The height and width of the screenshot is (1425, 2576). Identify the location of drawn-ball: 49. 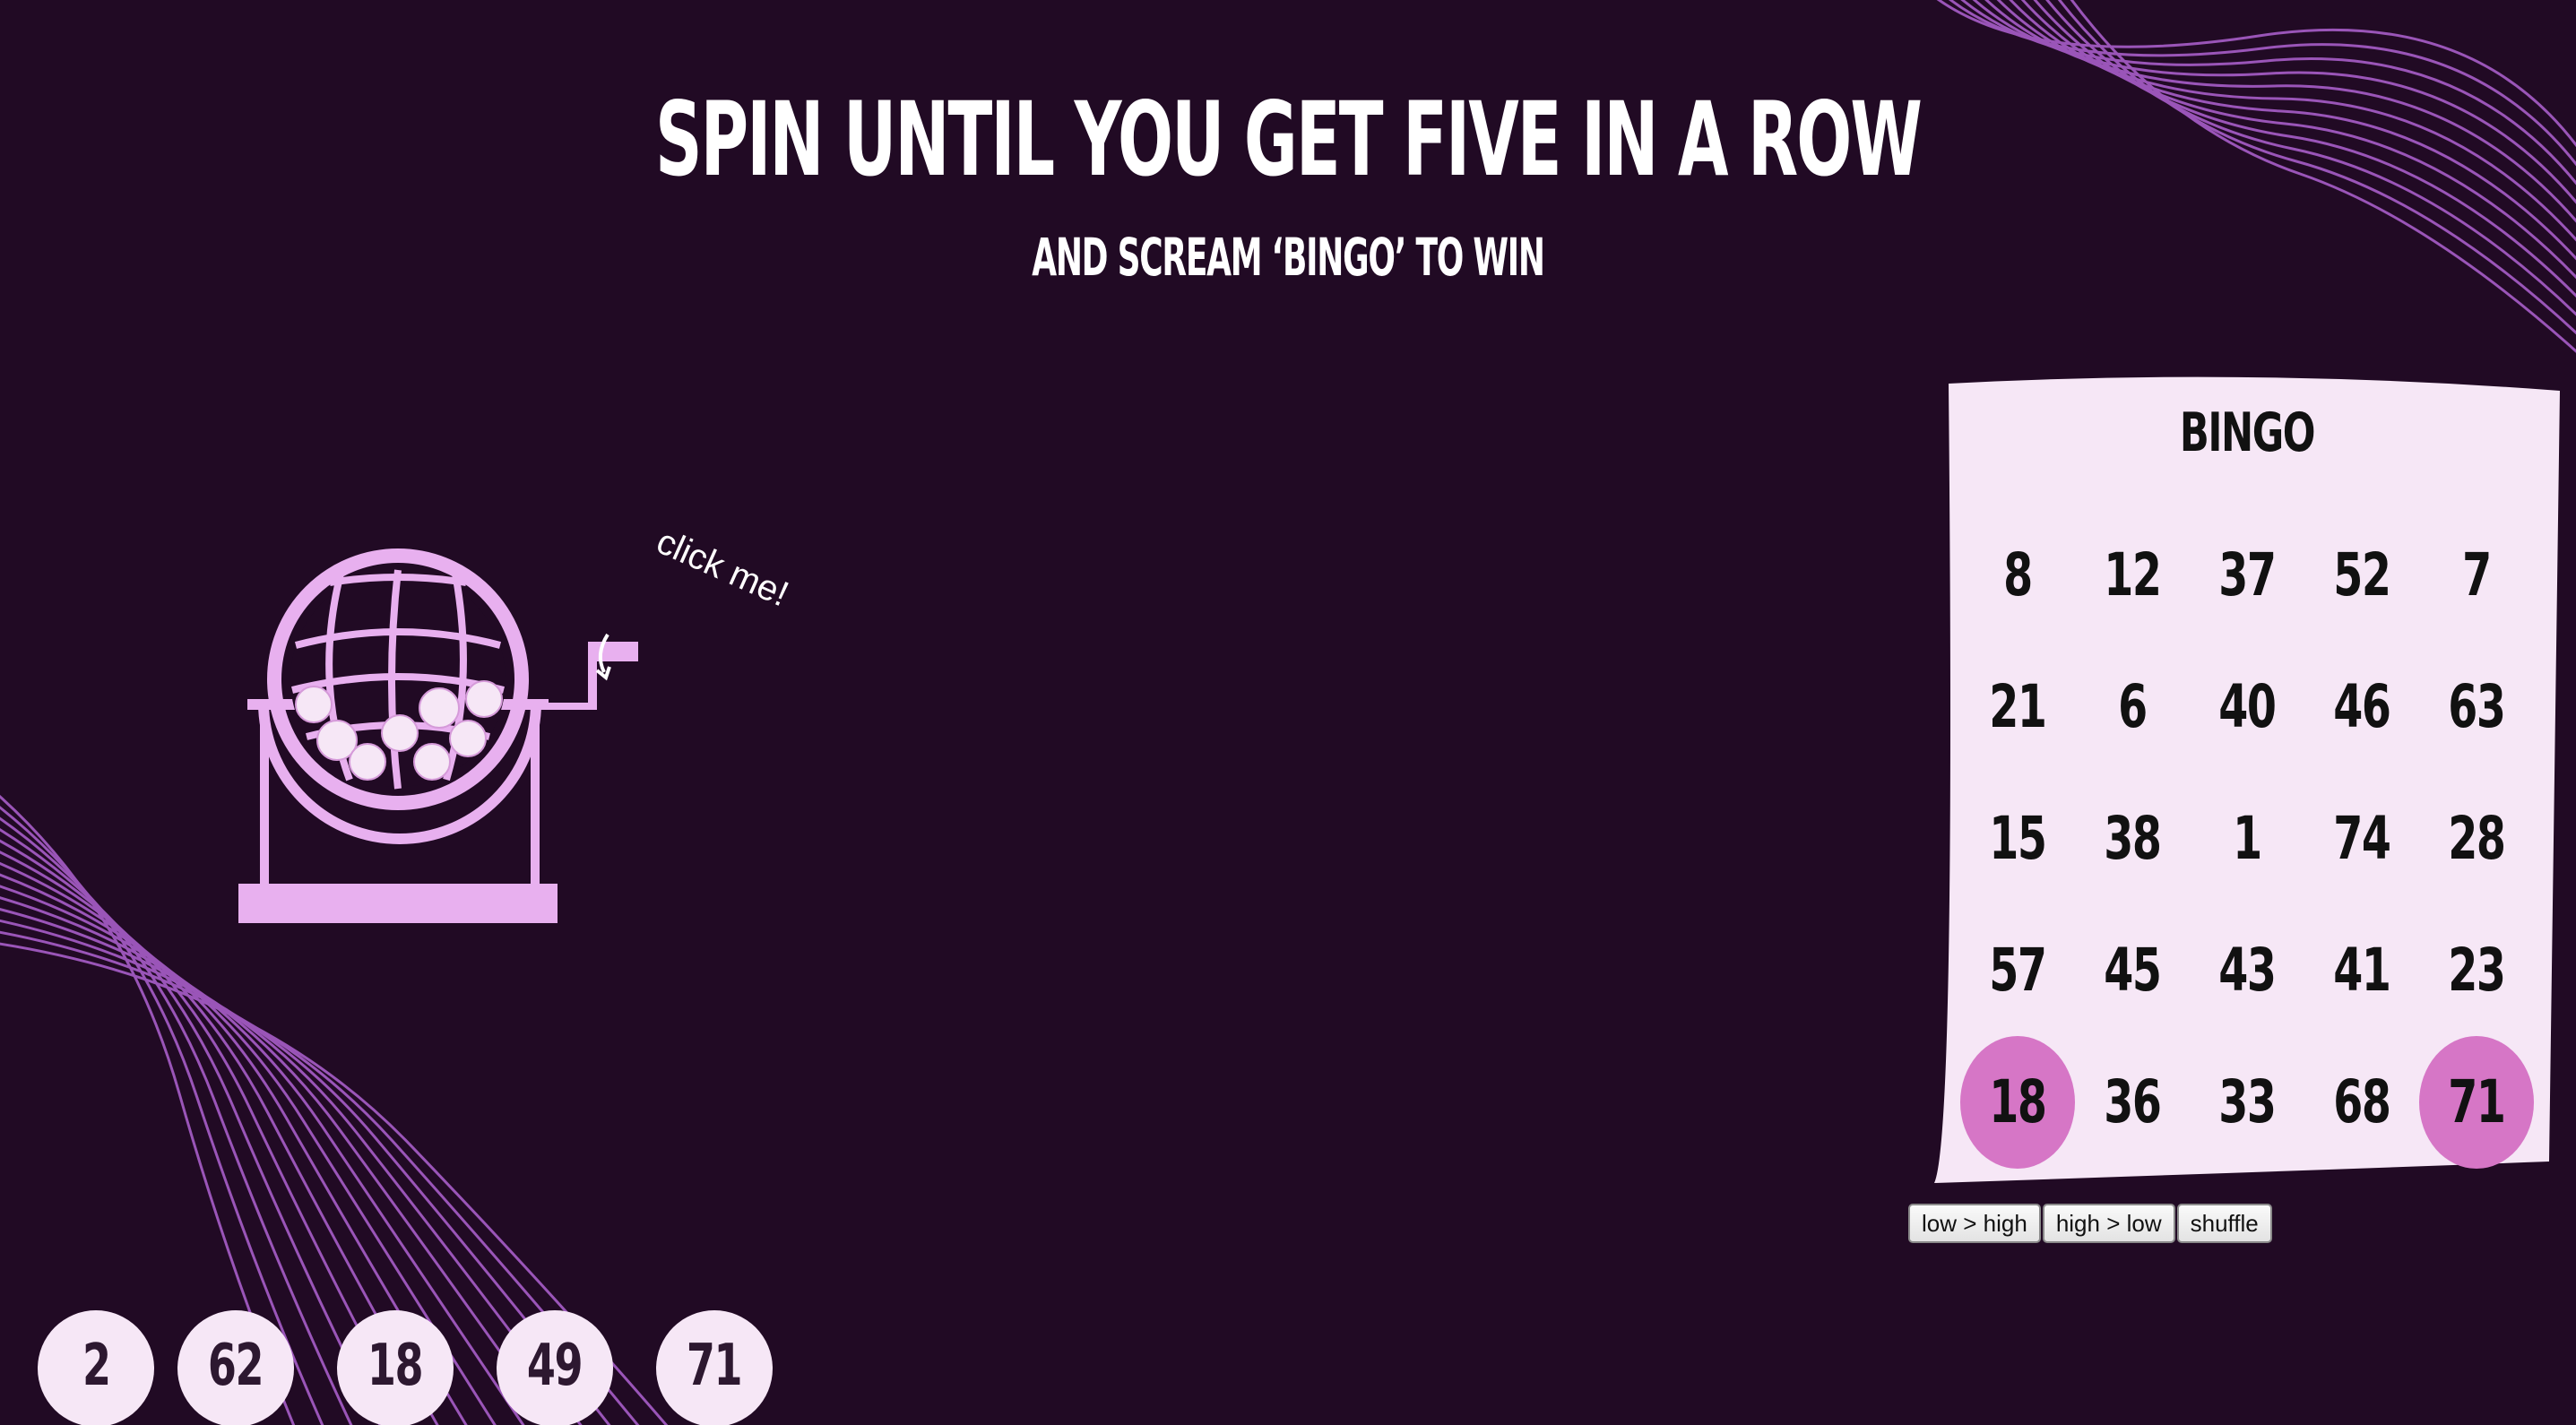
(555, 1367).